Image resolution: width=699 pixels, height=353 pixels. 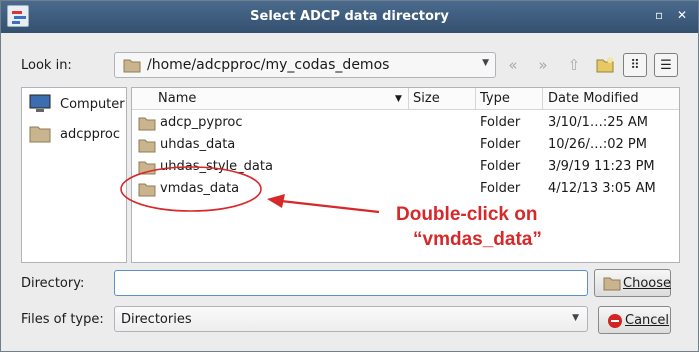 What do you see at coordinates (191, 189) in the screenshot?
I see `annotation-ellipse` at bounding box center [191, 189].